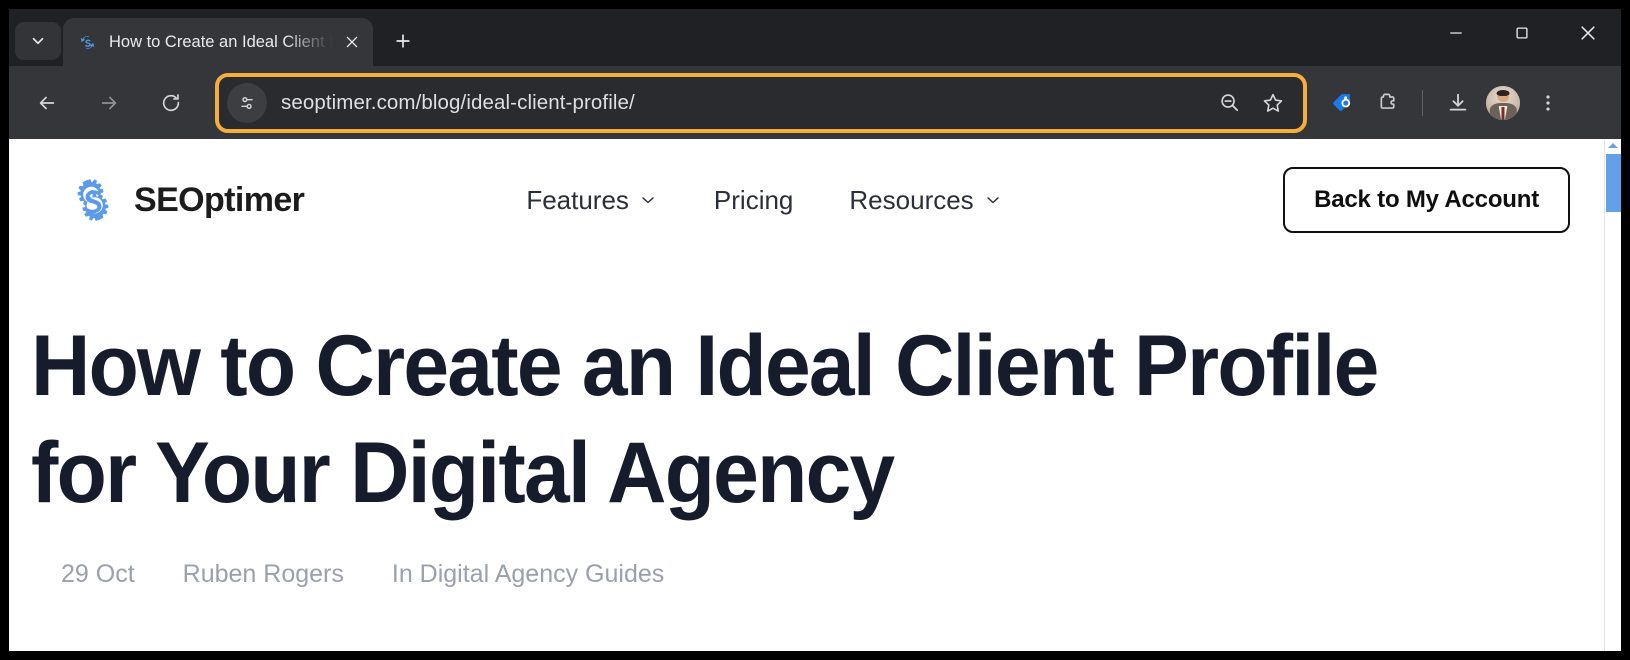 The height and width of the screenshot is (660, 1630). Describe the element at coordinates (87, 42) in the screenshot. I see `seoptimer-favicon` at that location.